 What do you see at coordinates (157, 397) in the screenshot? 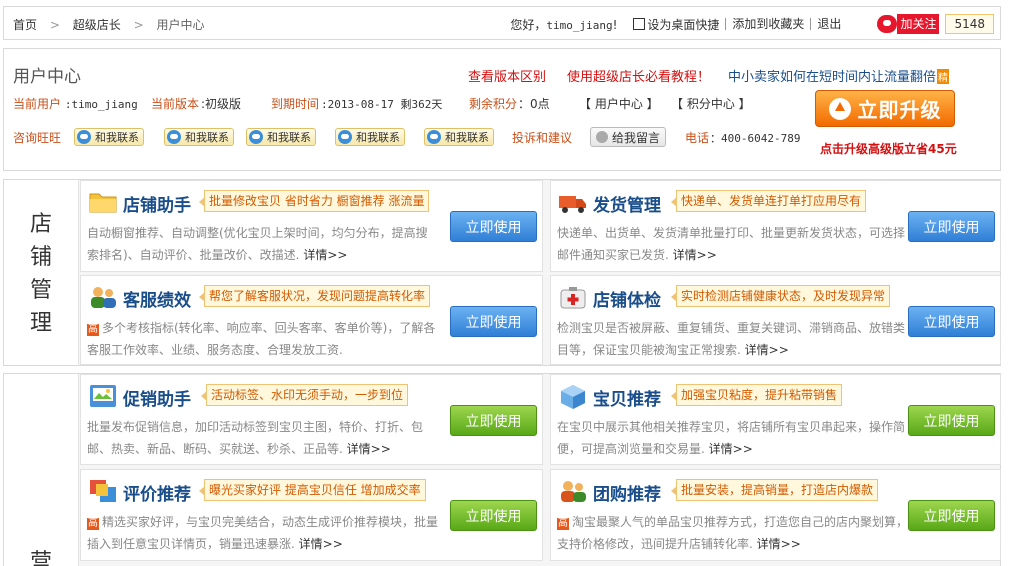
I see `tool-title: 促销助手` at bounding box center [157, 397].